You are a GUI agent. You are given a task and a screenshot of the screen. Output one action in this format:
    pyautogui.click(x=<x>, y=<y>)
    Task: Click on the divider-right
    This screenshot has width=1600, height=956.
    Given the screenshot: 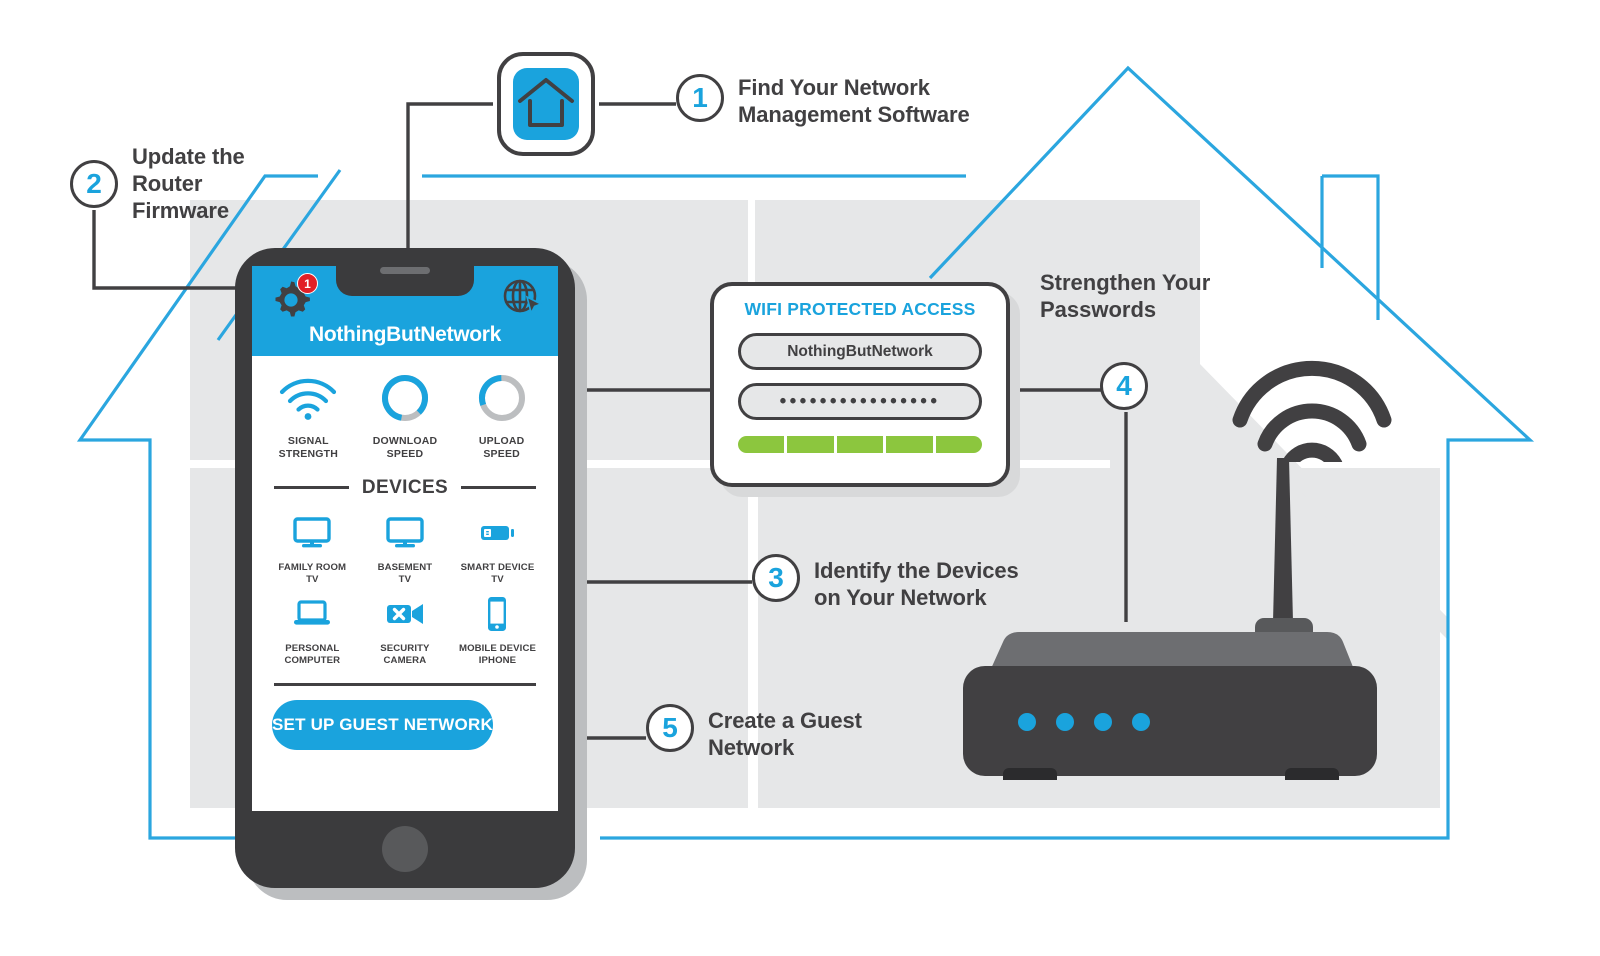 What is the action you would take?
    pyautogui.click(x=498, y=487)
    